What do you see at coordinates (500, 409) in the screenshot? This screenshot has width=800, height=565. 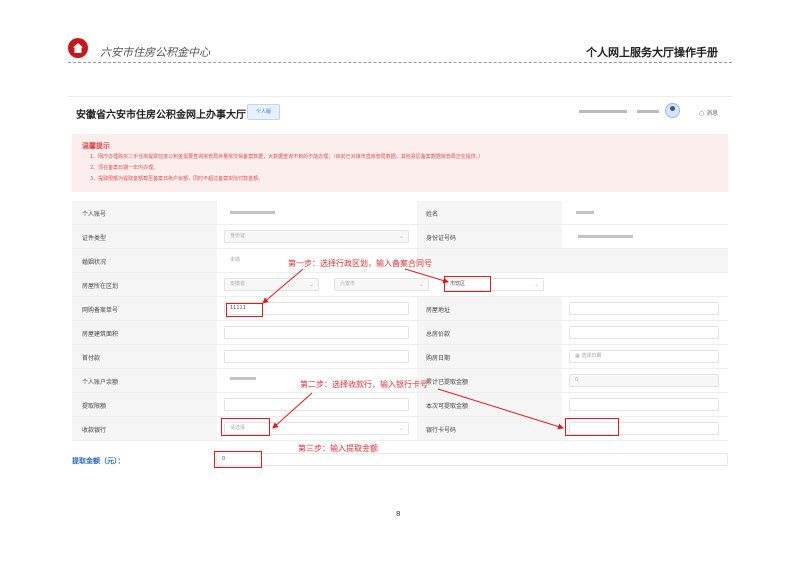 I see `arrow-to-card` at bounding box center [500, 409].